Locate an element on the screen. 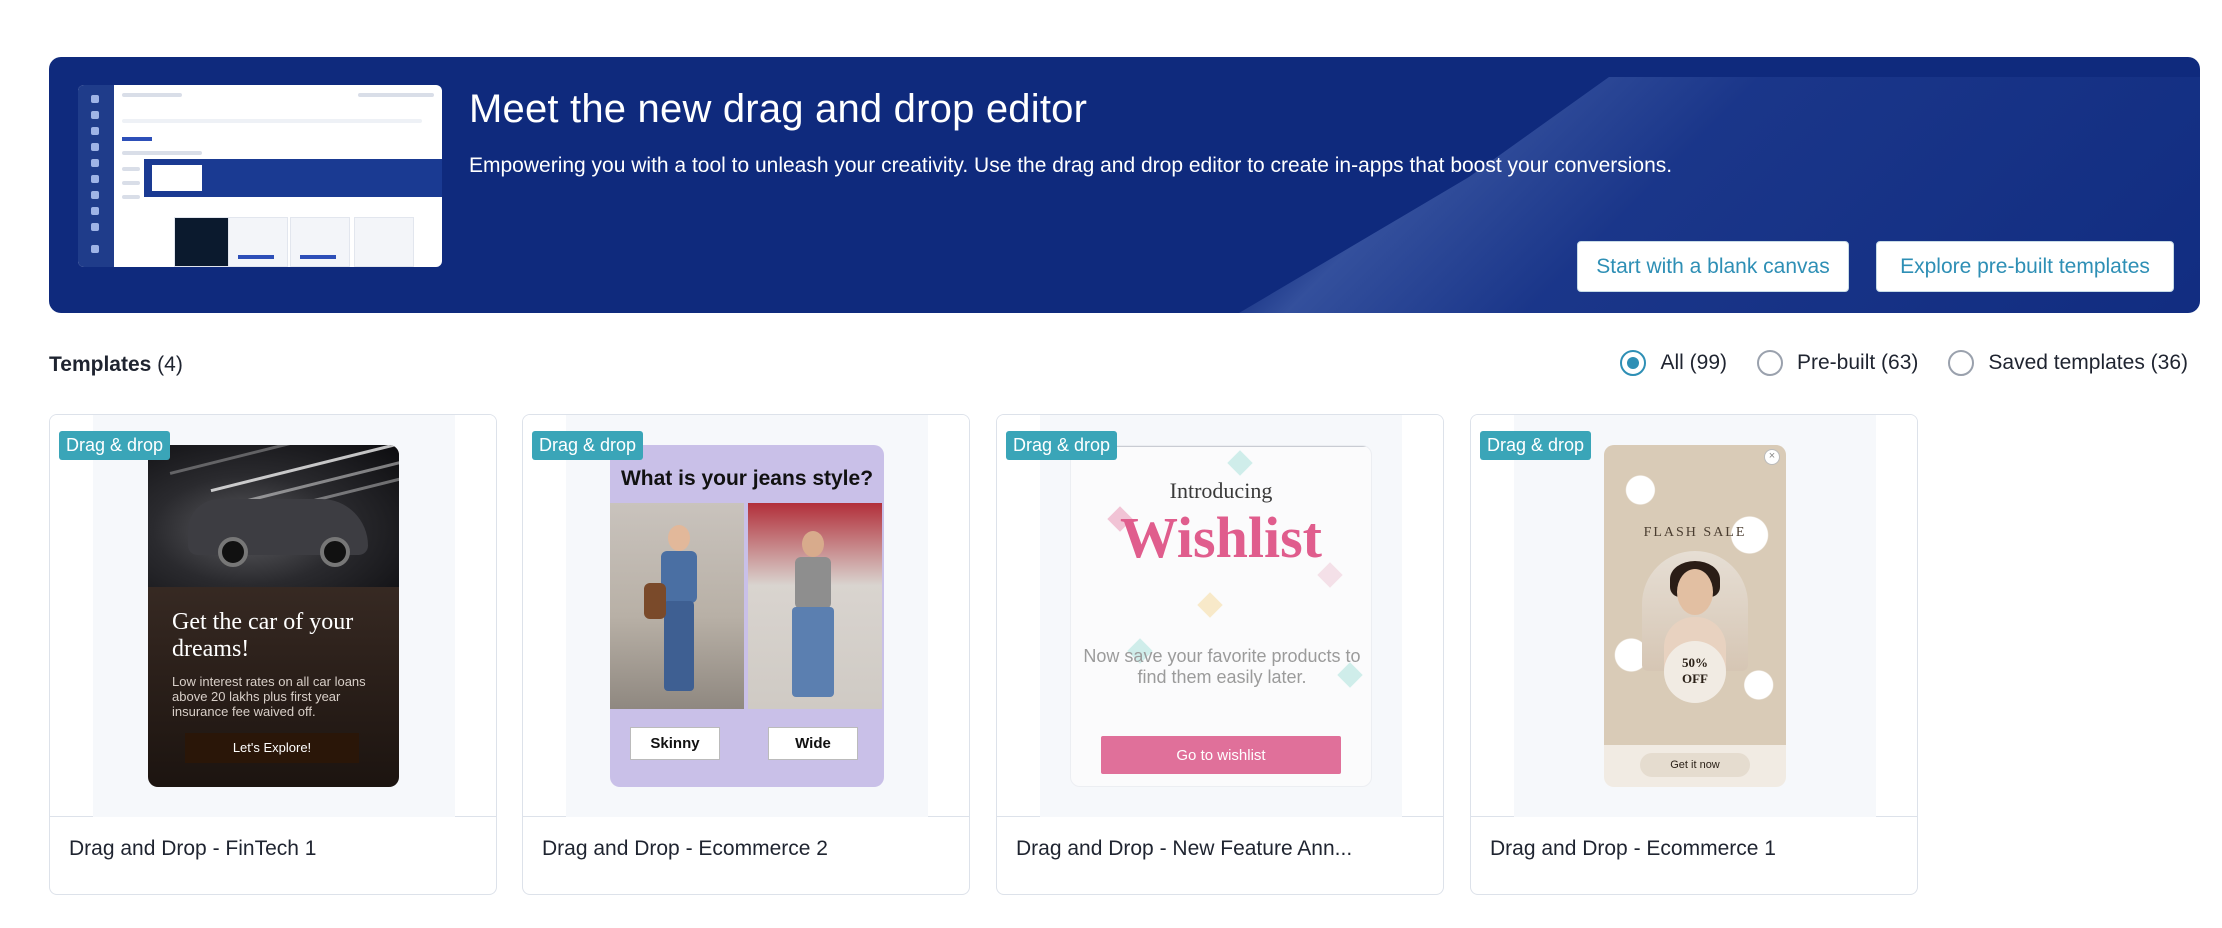  filter-all-label: All (99) is located at coordinates (1693, 362).